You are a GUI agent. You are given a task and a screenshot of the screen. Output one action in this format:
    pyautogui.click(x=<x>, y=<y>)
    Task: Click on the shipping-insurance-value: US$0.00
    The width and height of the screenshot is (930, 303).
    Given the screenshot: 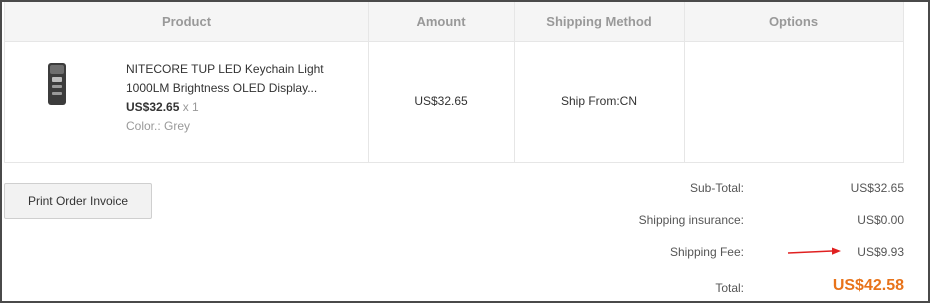 What is the action you would take?
    pyautogui.click(x=880, y=220)
    